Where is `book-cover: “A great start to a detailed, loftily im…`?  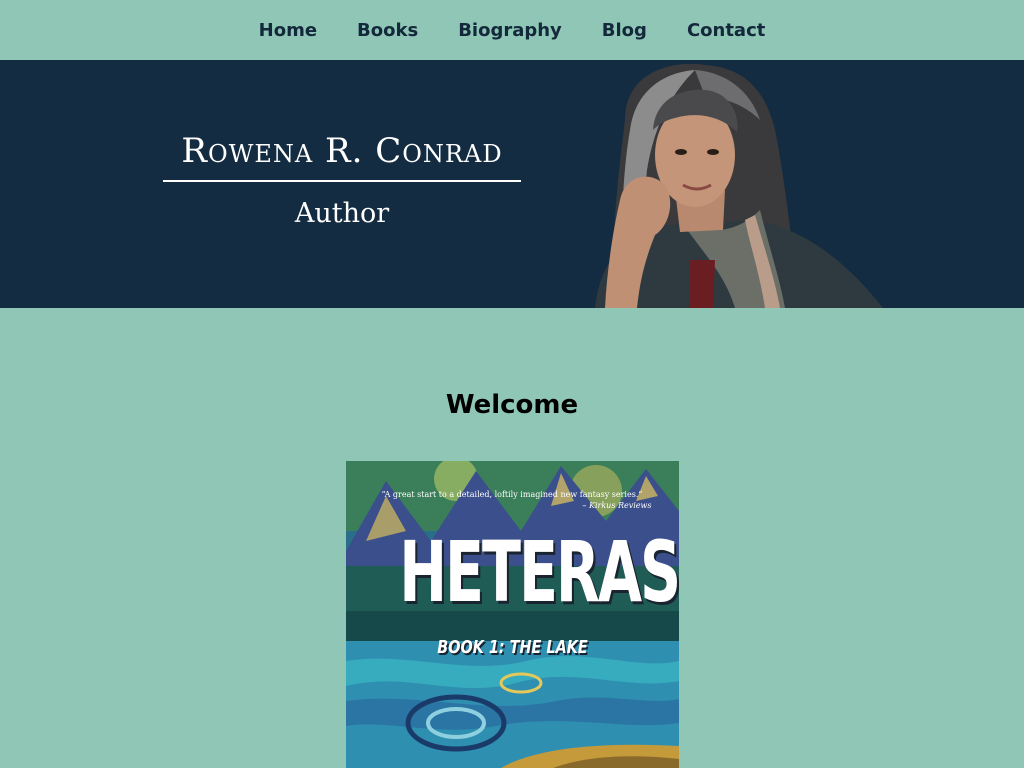
book-cover: “A great start to a detailed, loftily im… is located at coordinates (512, 614).